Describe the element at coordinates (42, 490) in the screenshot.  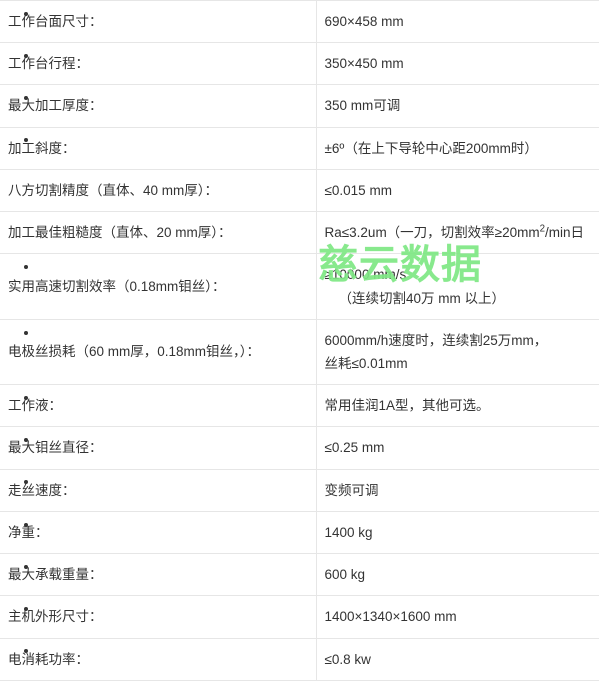
I see `spec-label-text: 走丝速度：` at that location.